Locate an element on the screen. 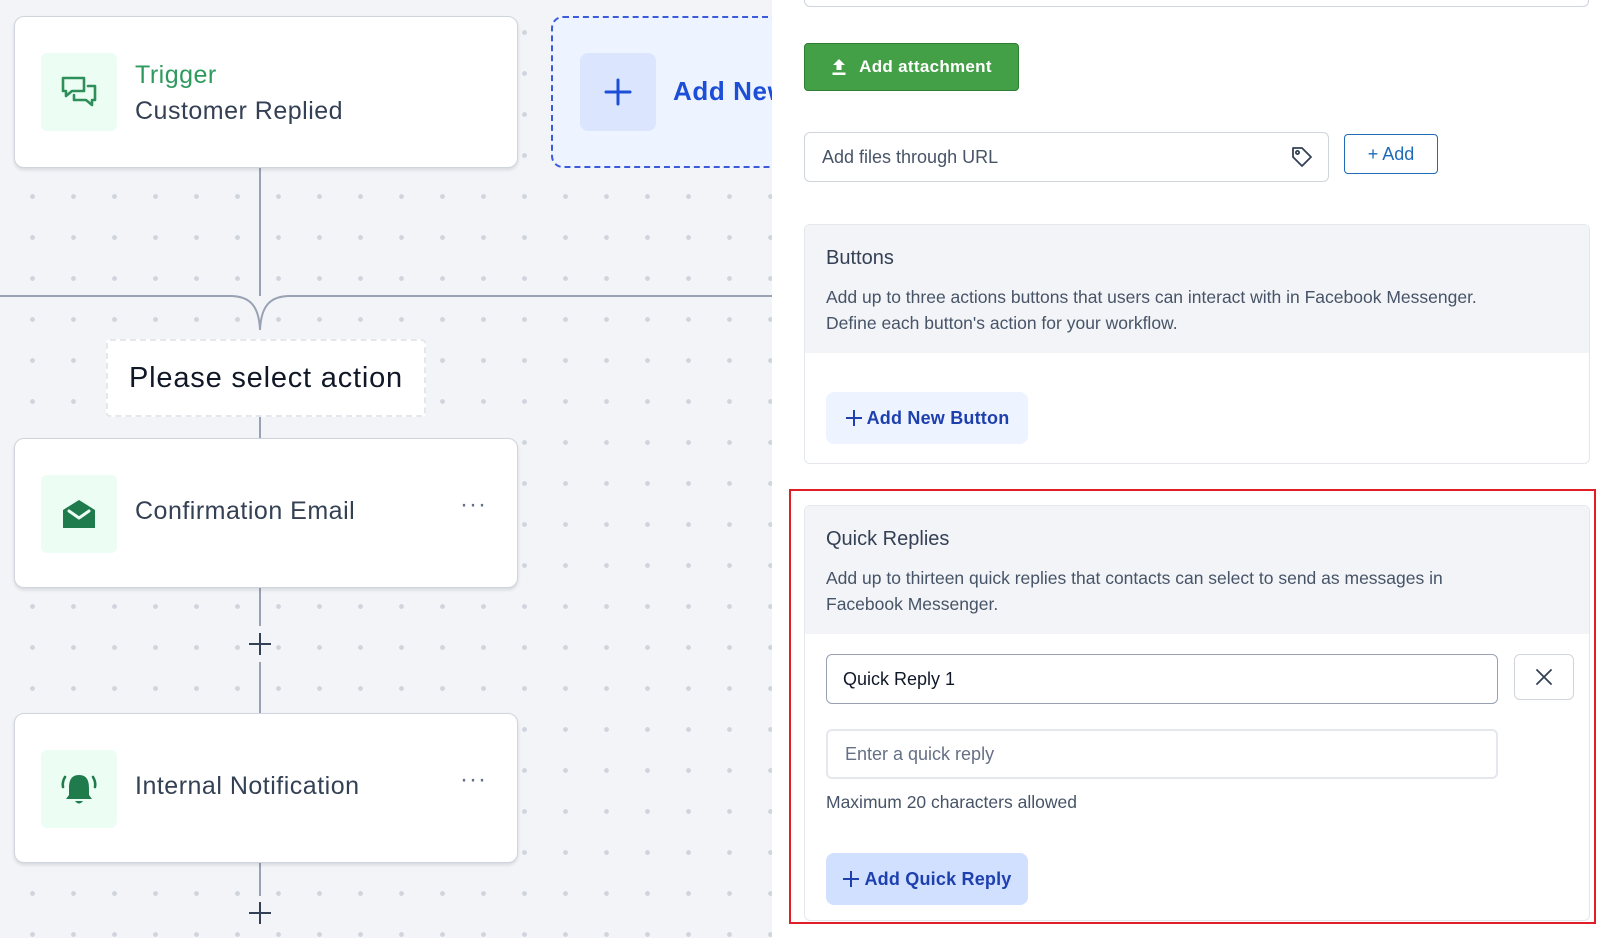 The image size is (1600, 938). new-quick-reply-field is located at coordinates (1162, 754).